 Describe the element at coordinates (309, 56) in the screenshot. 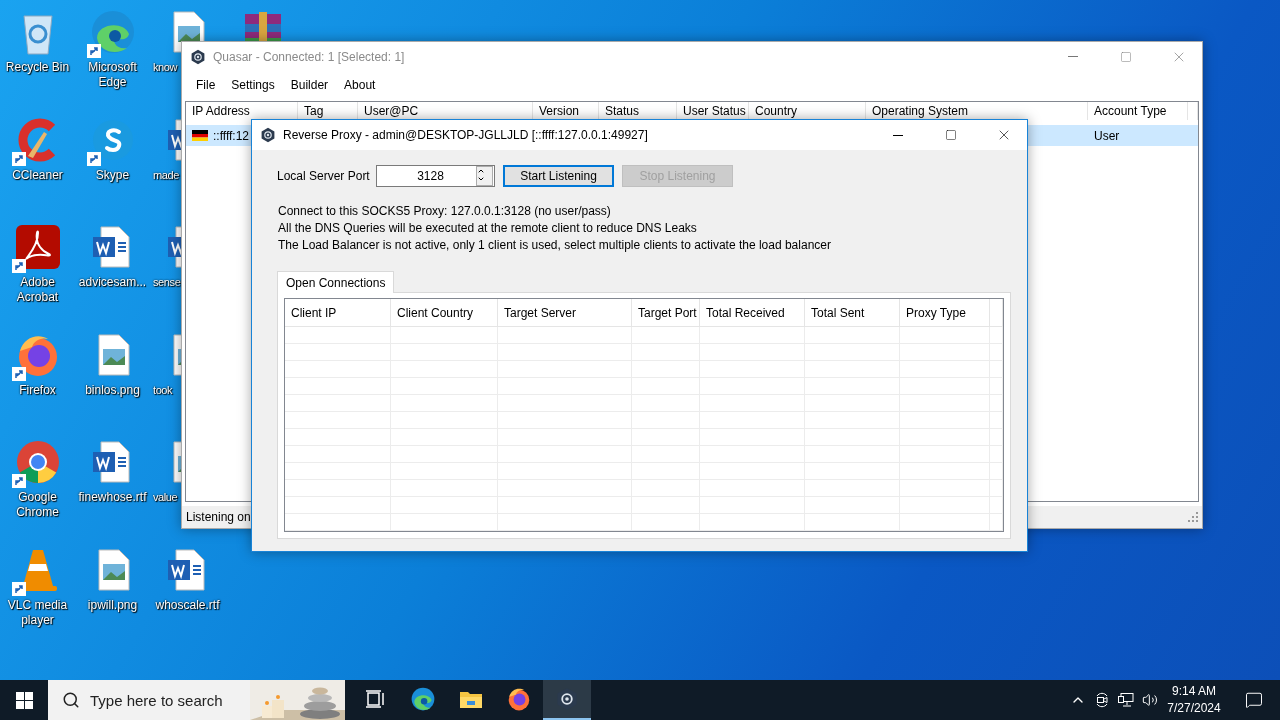

I see `window-title: Quasar - Connected: 1 [Selected: 1]` at that location.